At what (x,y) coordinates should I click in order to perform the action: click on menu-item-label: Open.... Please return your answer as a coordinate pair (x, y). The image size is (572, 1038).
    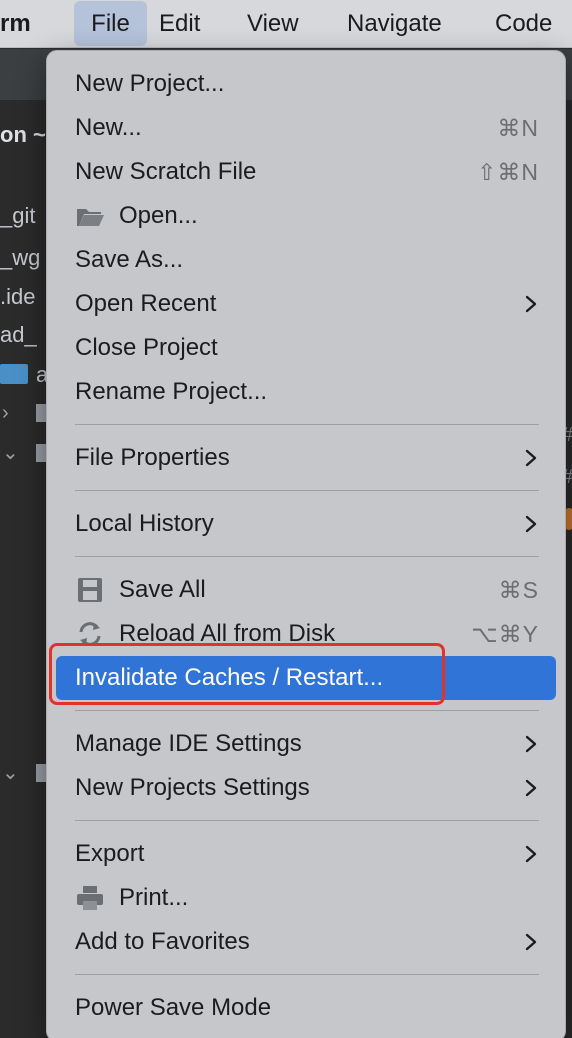
    Looking at the image, I should click on (158, 215).